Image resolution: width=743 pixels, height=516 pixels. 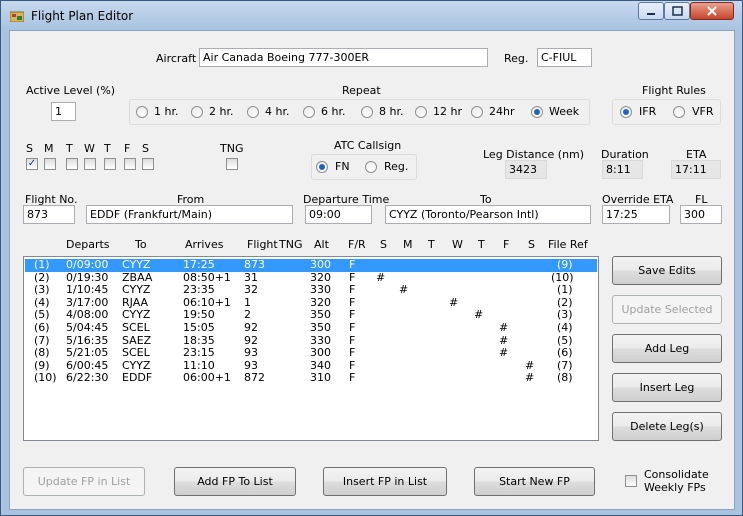 What do you see at coordinates (311, 353) in the screenshot?
I see `table-row: (8) 5/21:05 SCEL 23:15 93 300 F # (6)` at bounding box center [311, 353].